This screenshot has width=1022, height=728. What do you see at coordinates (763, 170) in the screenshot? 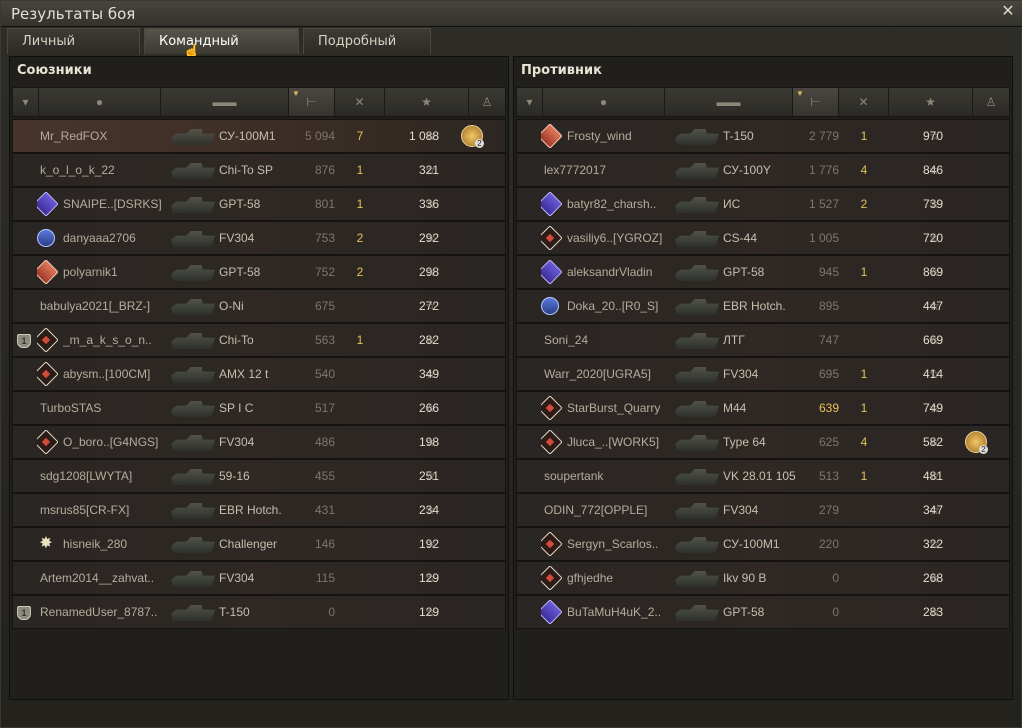
I see `player-row: lex7772017 СУ-100Y 1 776 4 846 ☆` at bounding box center [763, 170].